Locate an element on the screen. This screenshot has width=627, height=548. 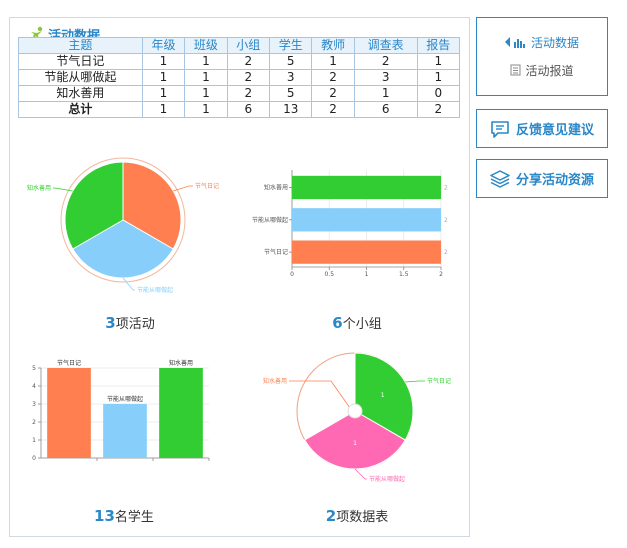
x-tick-label: 2 is located at coordinates (441, 274).